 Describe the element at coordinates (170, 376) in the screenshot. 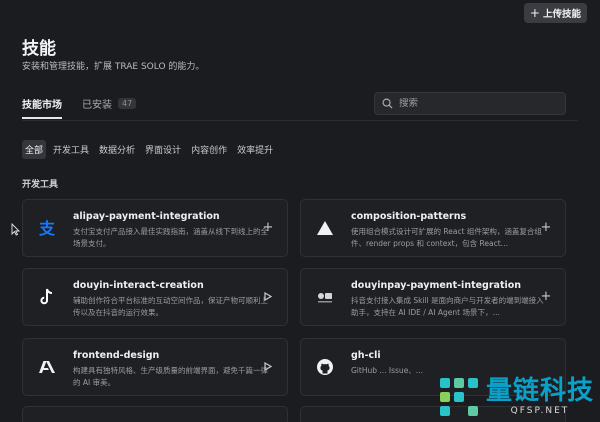

I see `skill-description: 构建具有独特风格、生产级质量的前端界面，避免千篇一律的 AI 审美。` at that location.